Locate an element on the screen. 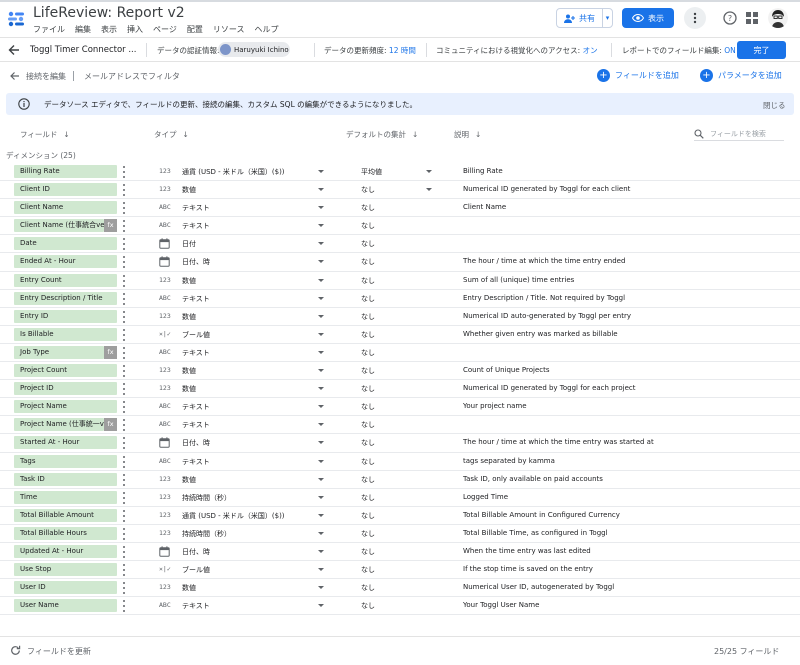  menu-help: ヘルプ is located at coordinates (266, 29).